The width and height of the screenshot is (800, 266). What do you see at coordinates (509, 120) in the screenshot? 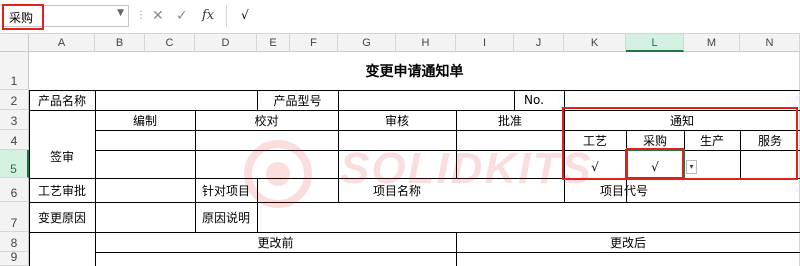
I see `cell-approve-label: 批准` at bounding box center [509, 120].